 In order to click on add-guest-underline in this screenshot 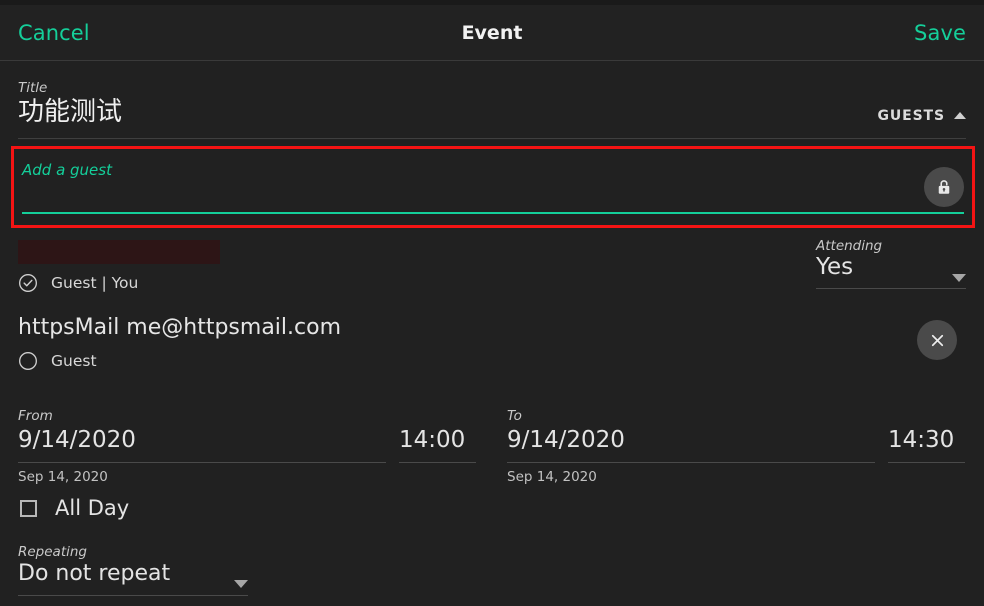, I will do `click(493, 213)`.